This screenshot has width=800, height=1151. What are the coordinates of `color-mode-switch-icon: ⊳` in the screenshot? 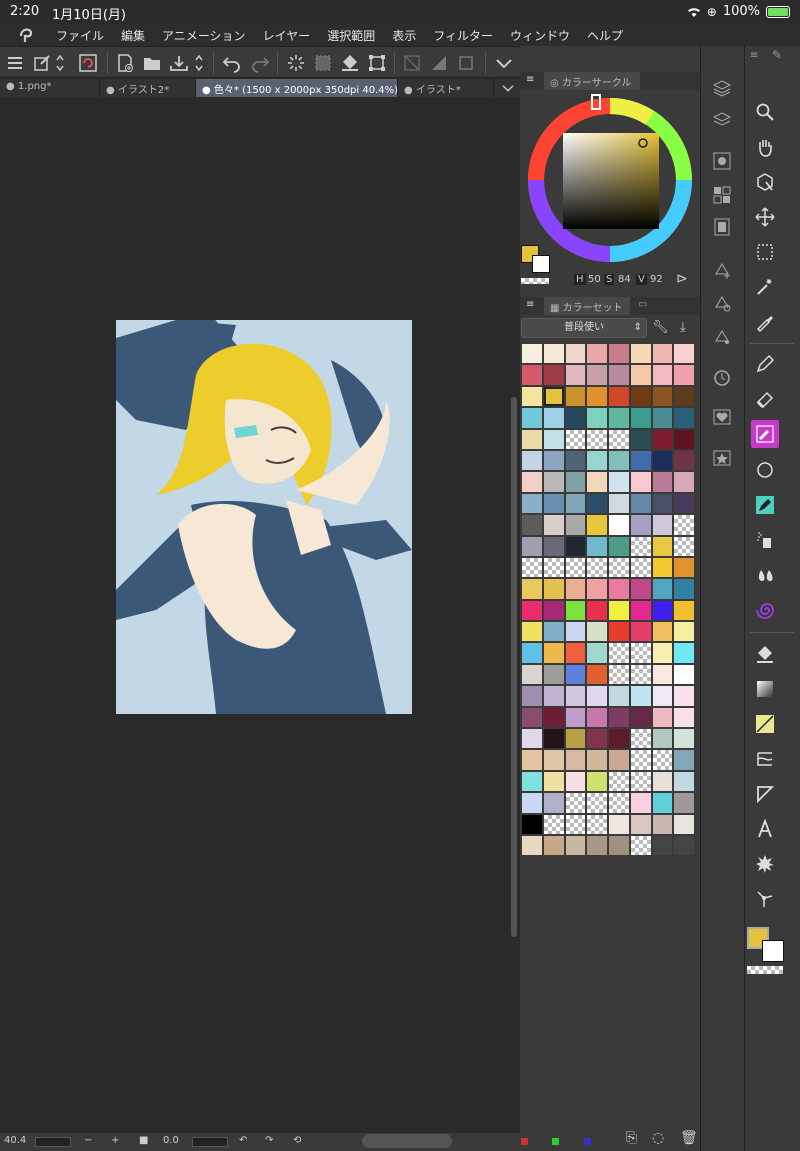 It's located at (682, 279).